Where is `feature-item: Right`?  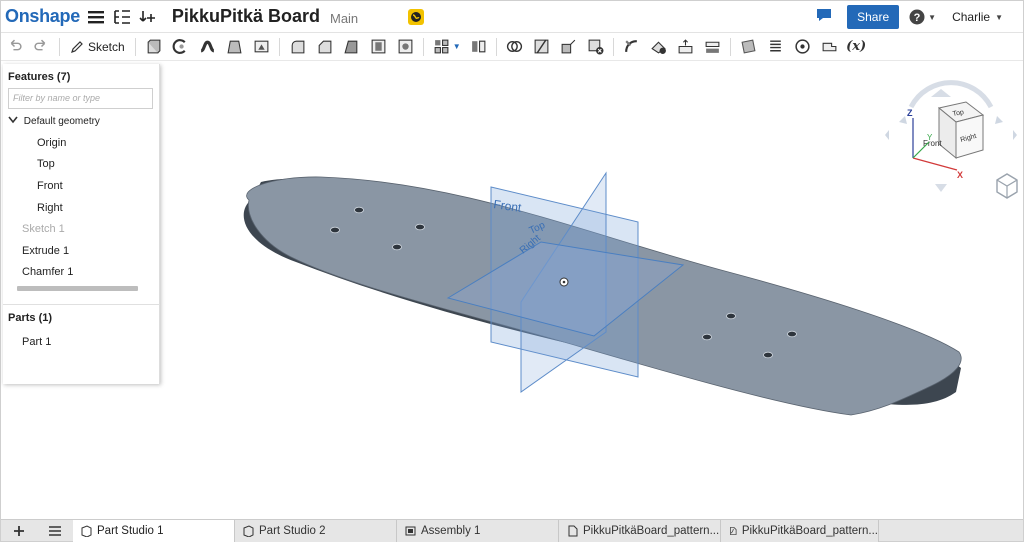
feature-item: Right is located at coordinates (50, 208).